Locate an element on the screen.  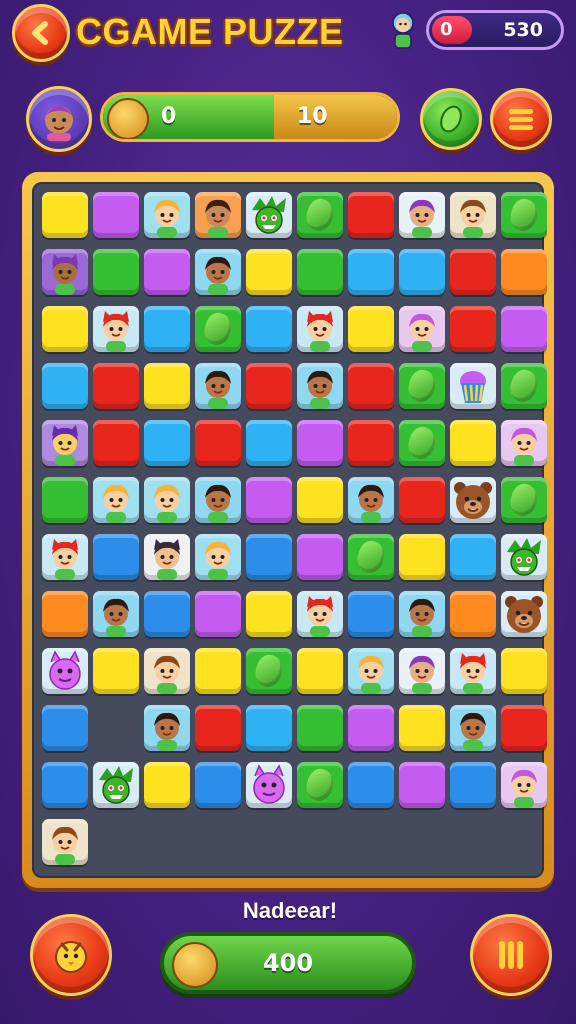
cupcake-tile is located at coordinates (473, 386).